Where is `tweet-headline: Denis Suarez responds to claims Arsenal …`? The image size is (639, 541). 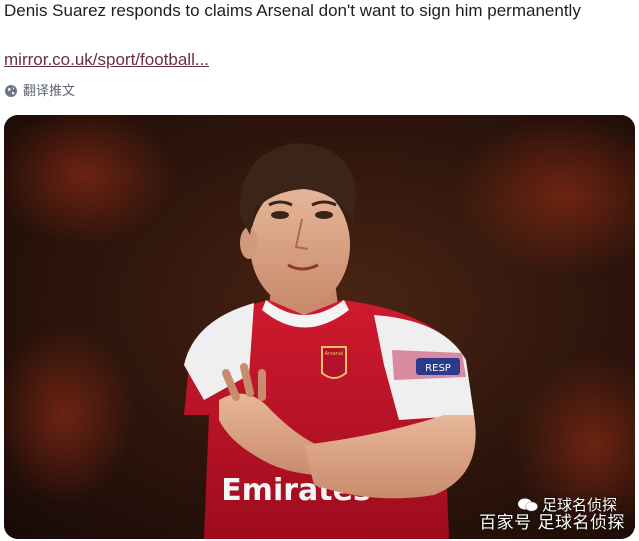 tweet-headline: Denis Suarez responds to claims Arsenal … is located at coordinates (292, 10).